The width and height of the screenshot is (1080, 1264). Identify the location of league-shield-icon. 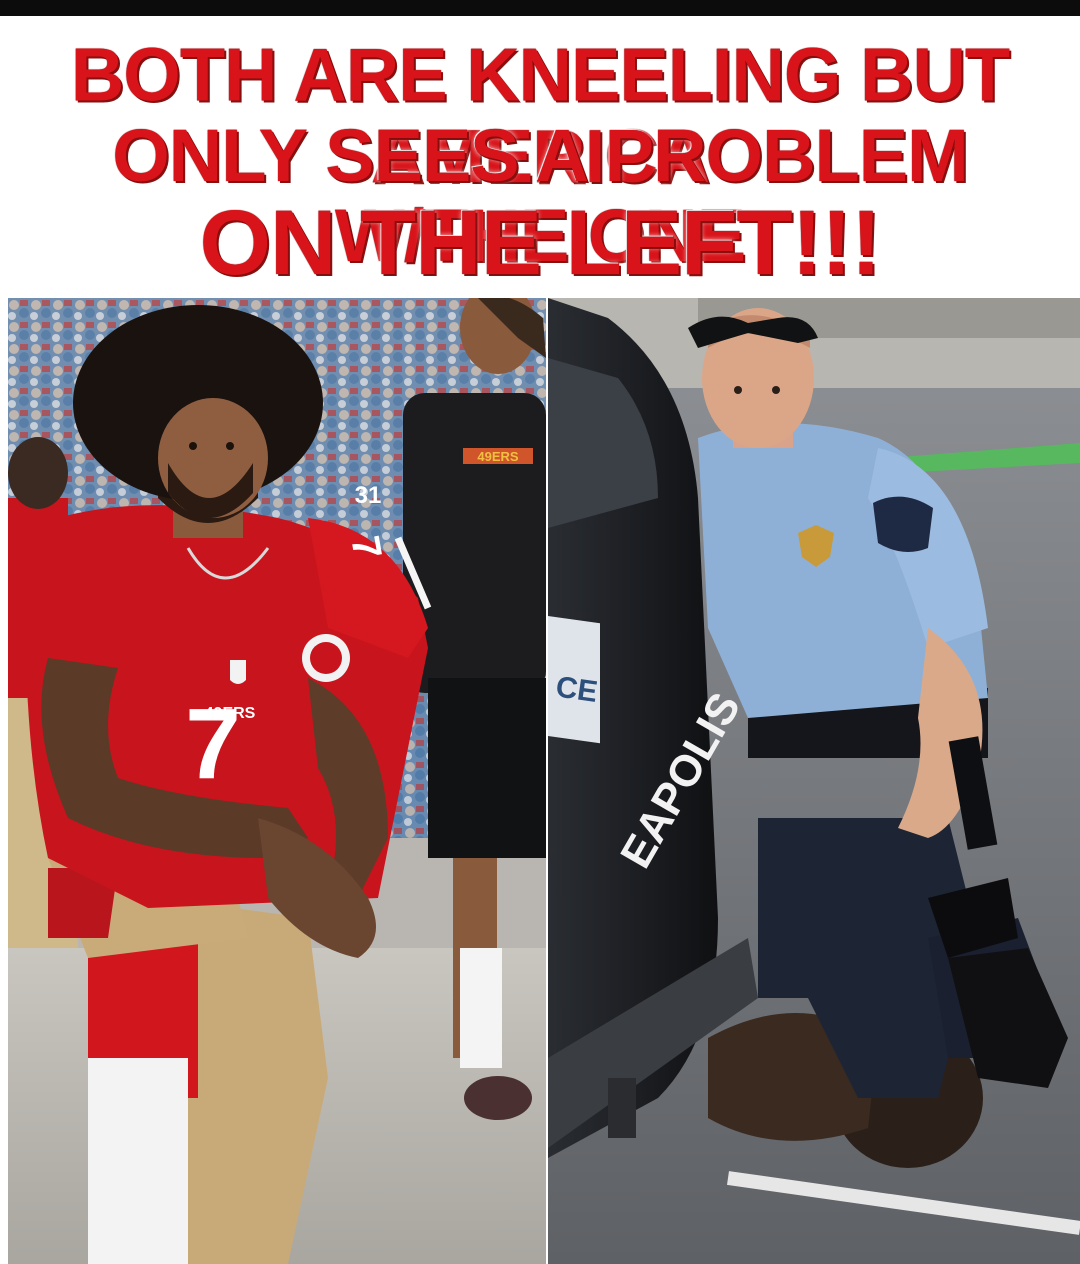
(238, 672).